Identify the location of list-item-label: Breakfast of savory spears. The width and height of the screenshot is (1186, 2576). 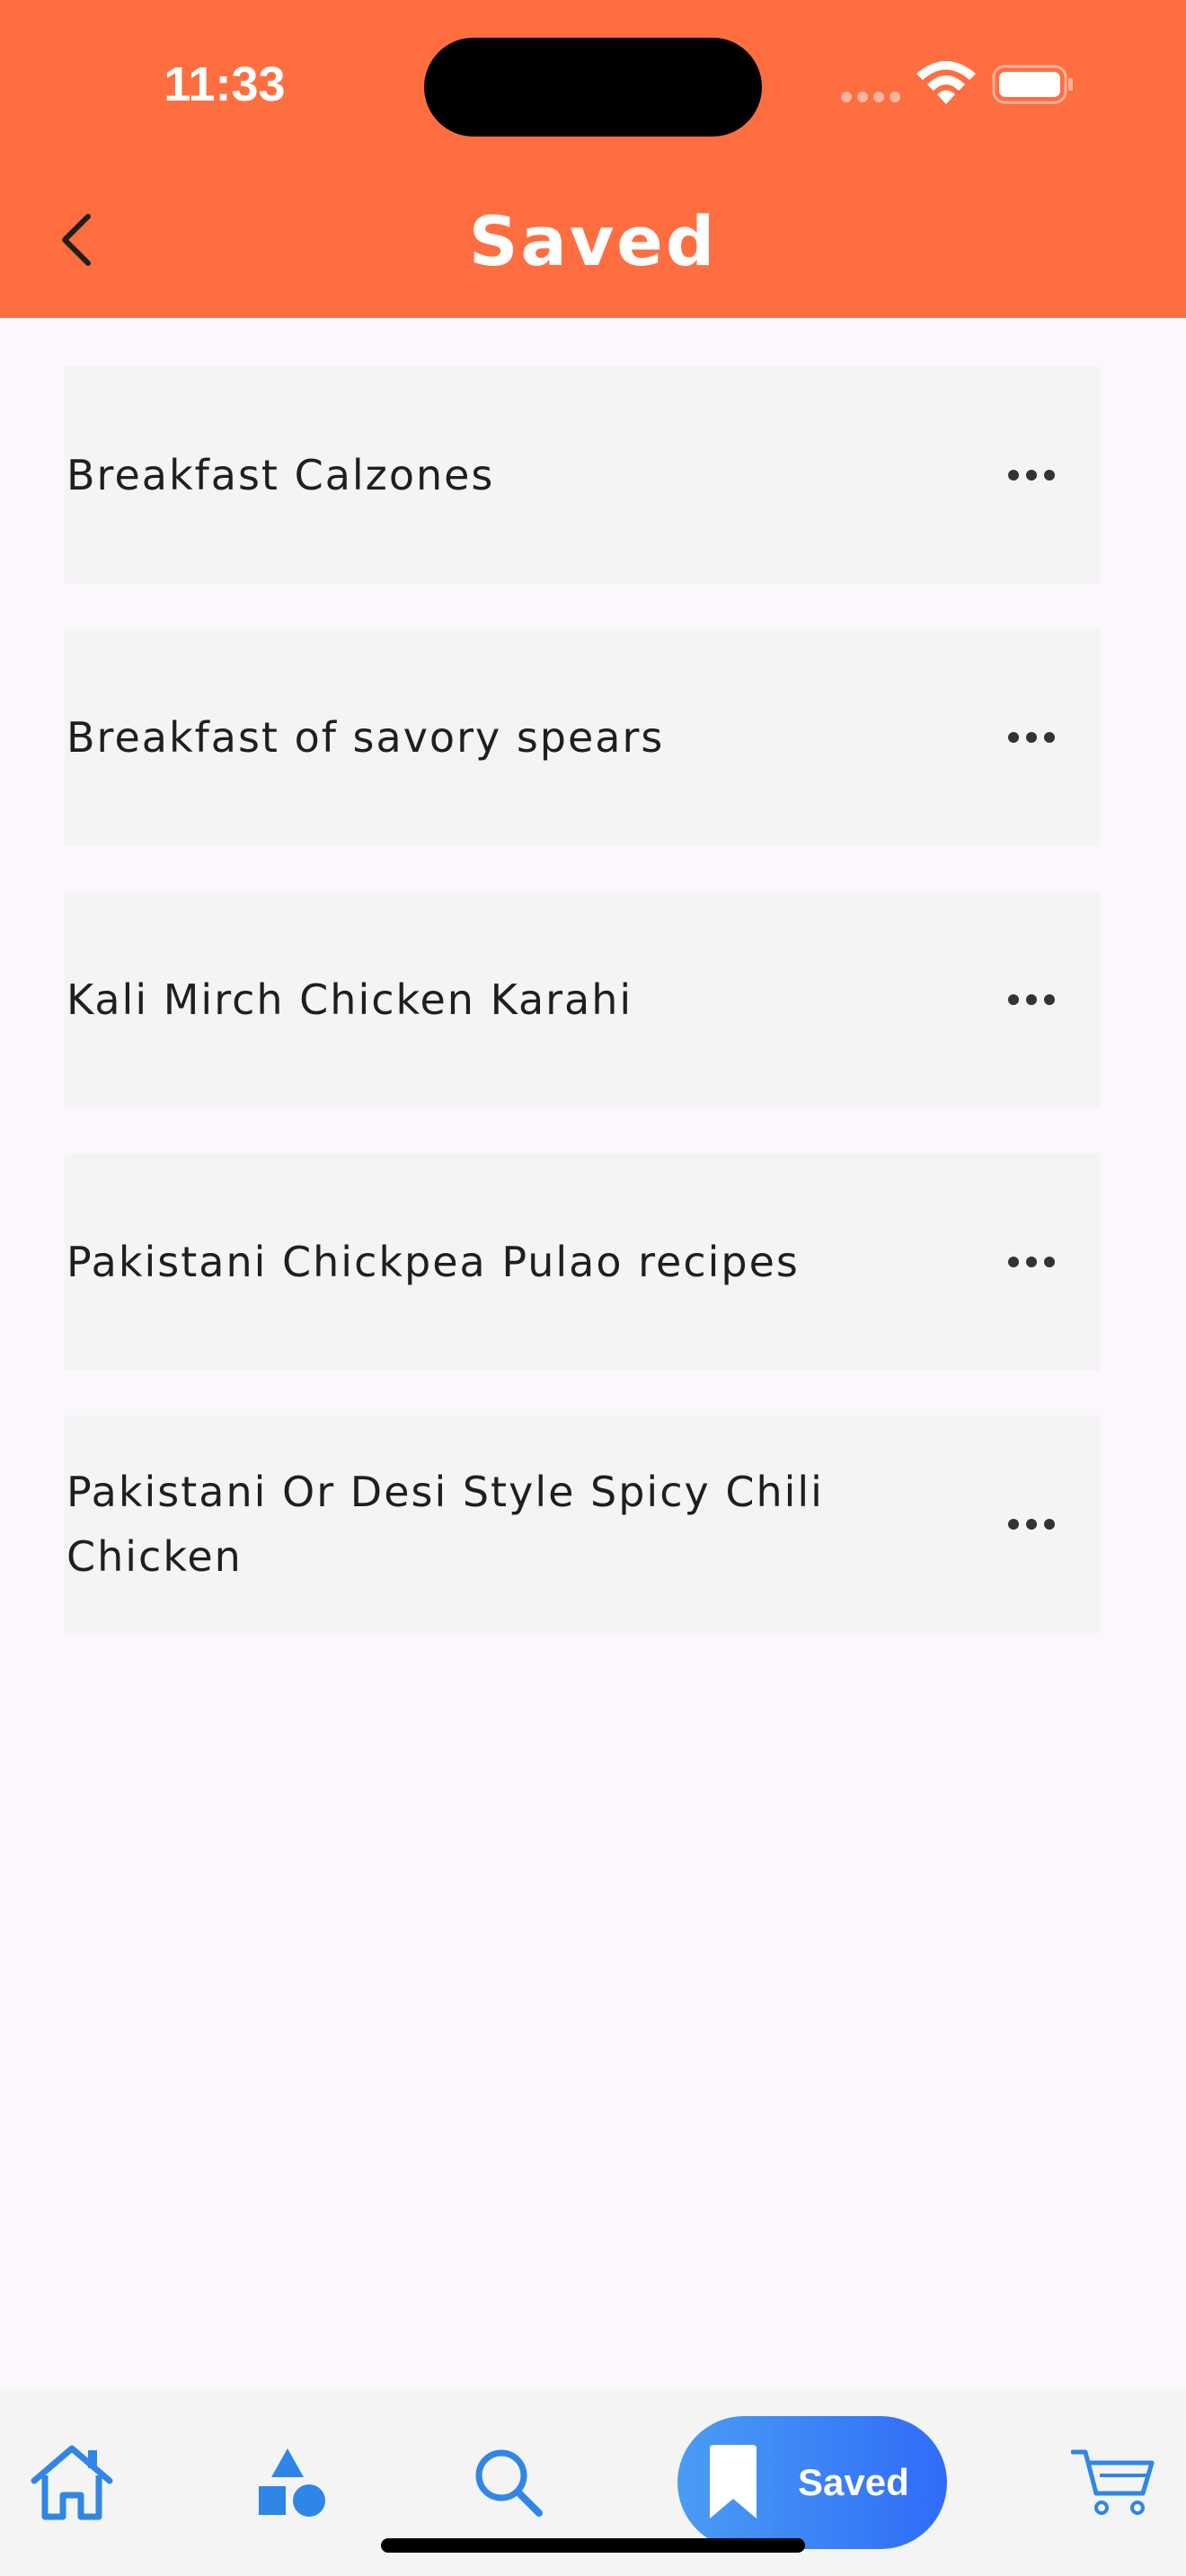
(365, 737).